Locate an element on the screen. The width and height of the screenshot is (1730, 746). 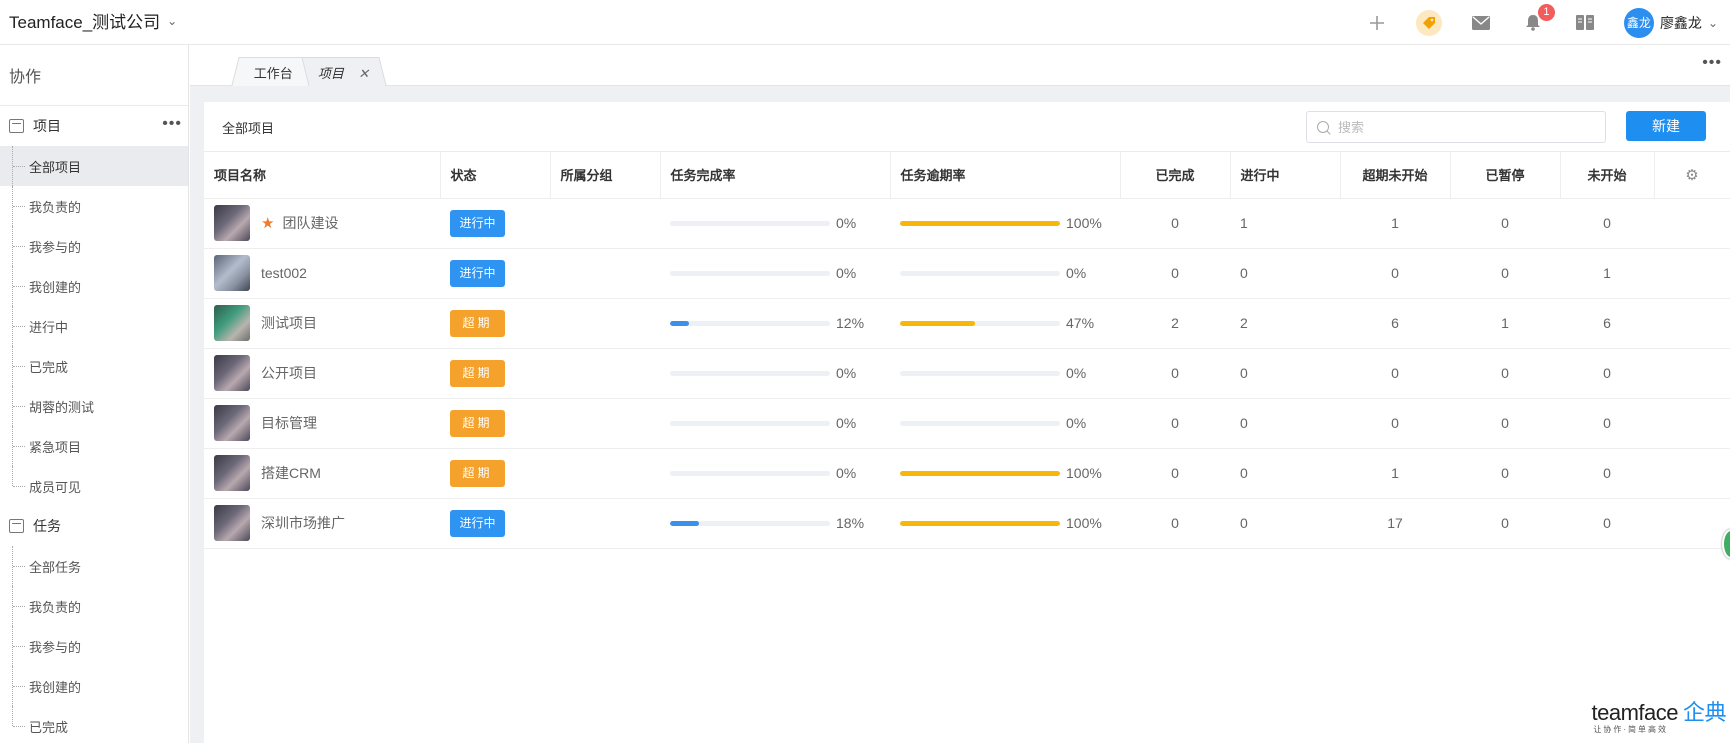
group-label: 任务 is located at coordinates (47, 526).